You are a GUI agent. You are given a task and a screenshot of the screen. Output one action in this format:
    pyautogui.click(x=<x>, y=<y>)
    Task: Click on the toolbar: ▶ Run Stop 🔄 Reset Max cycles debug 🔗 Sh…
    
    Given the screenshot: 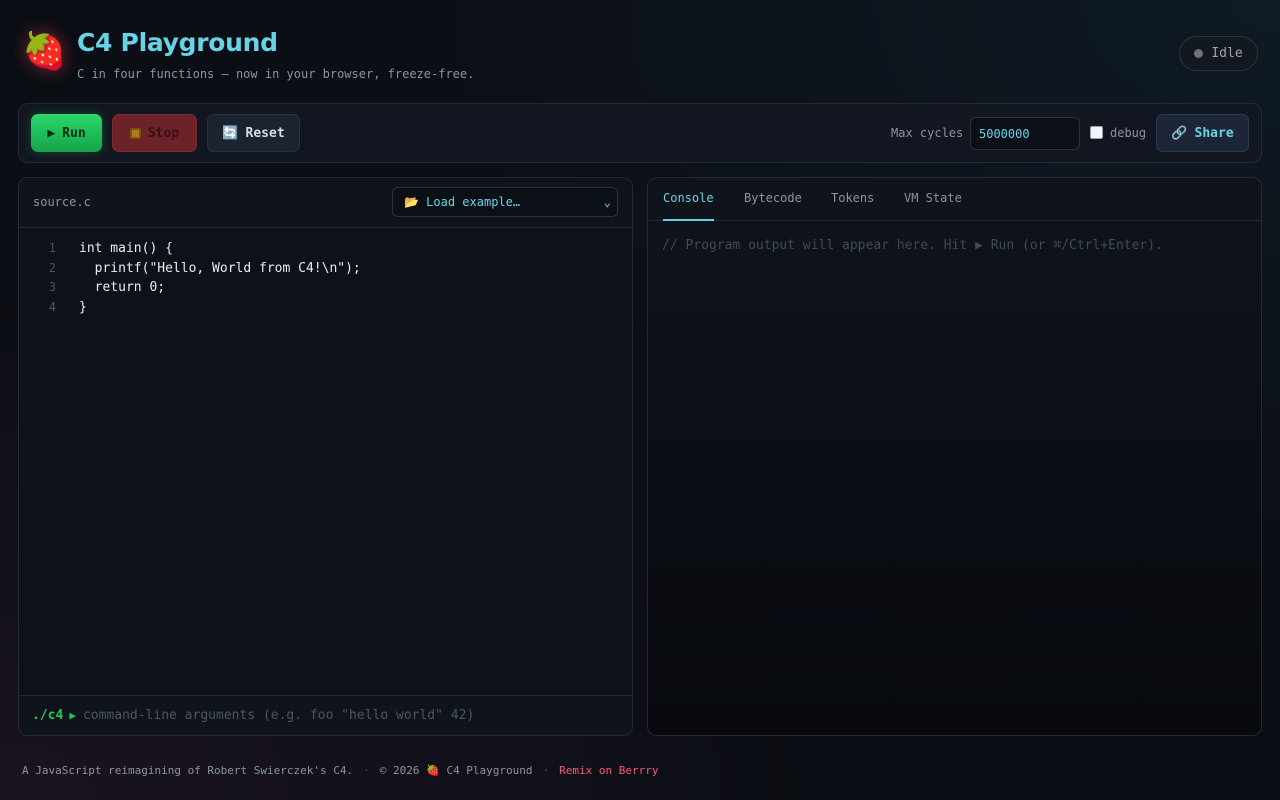 What is the action you would take?
    pyautogui.click(x=640, y=133)
    